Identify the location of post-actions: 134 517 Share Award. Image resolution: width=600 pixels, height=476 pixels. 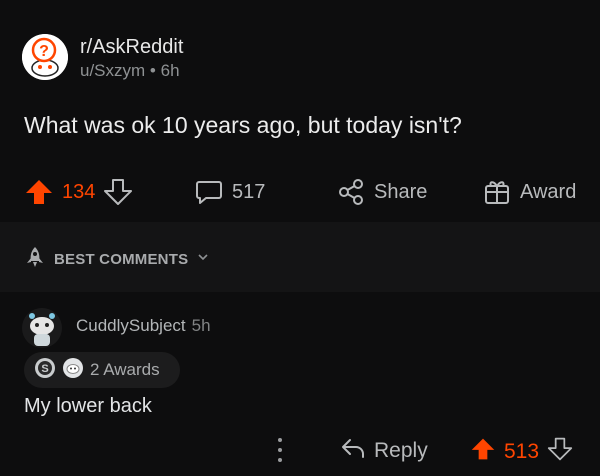
(300, 192).